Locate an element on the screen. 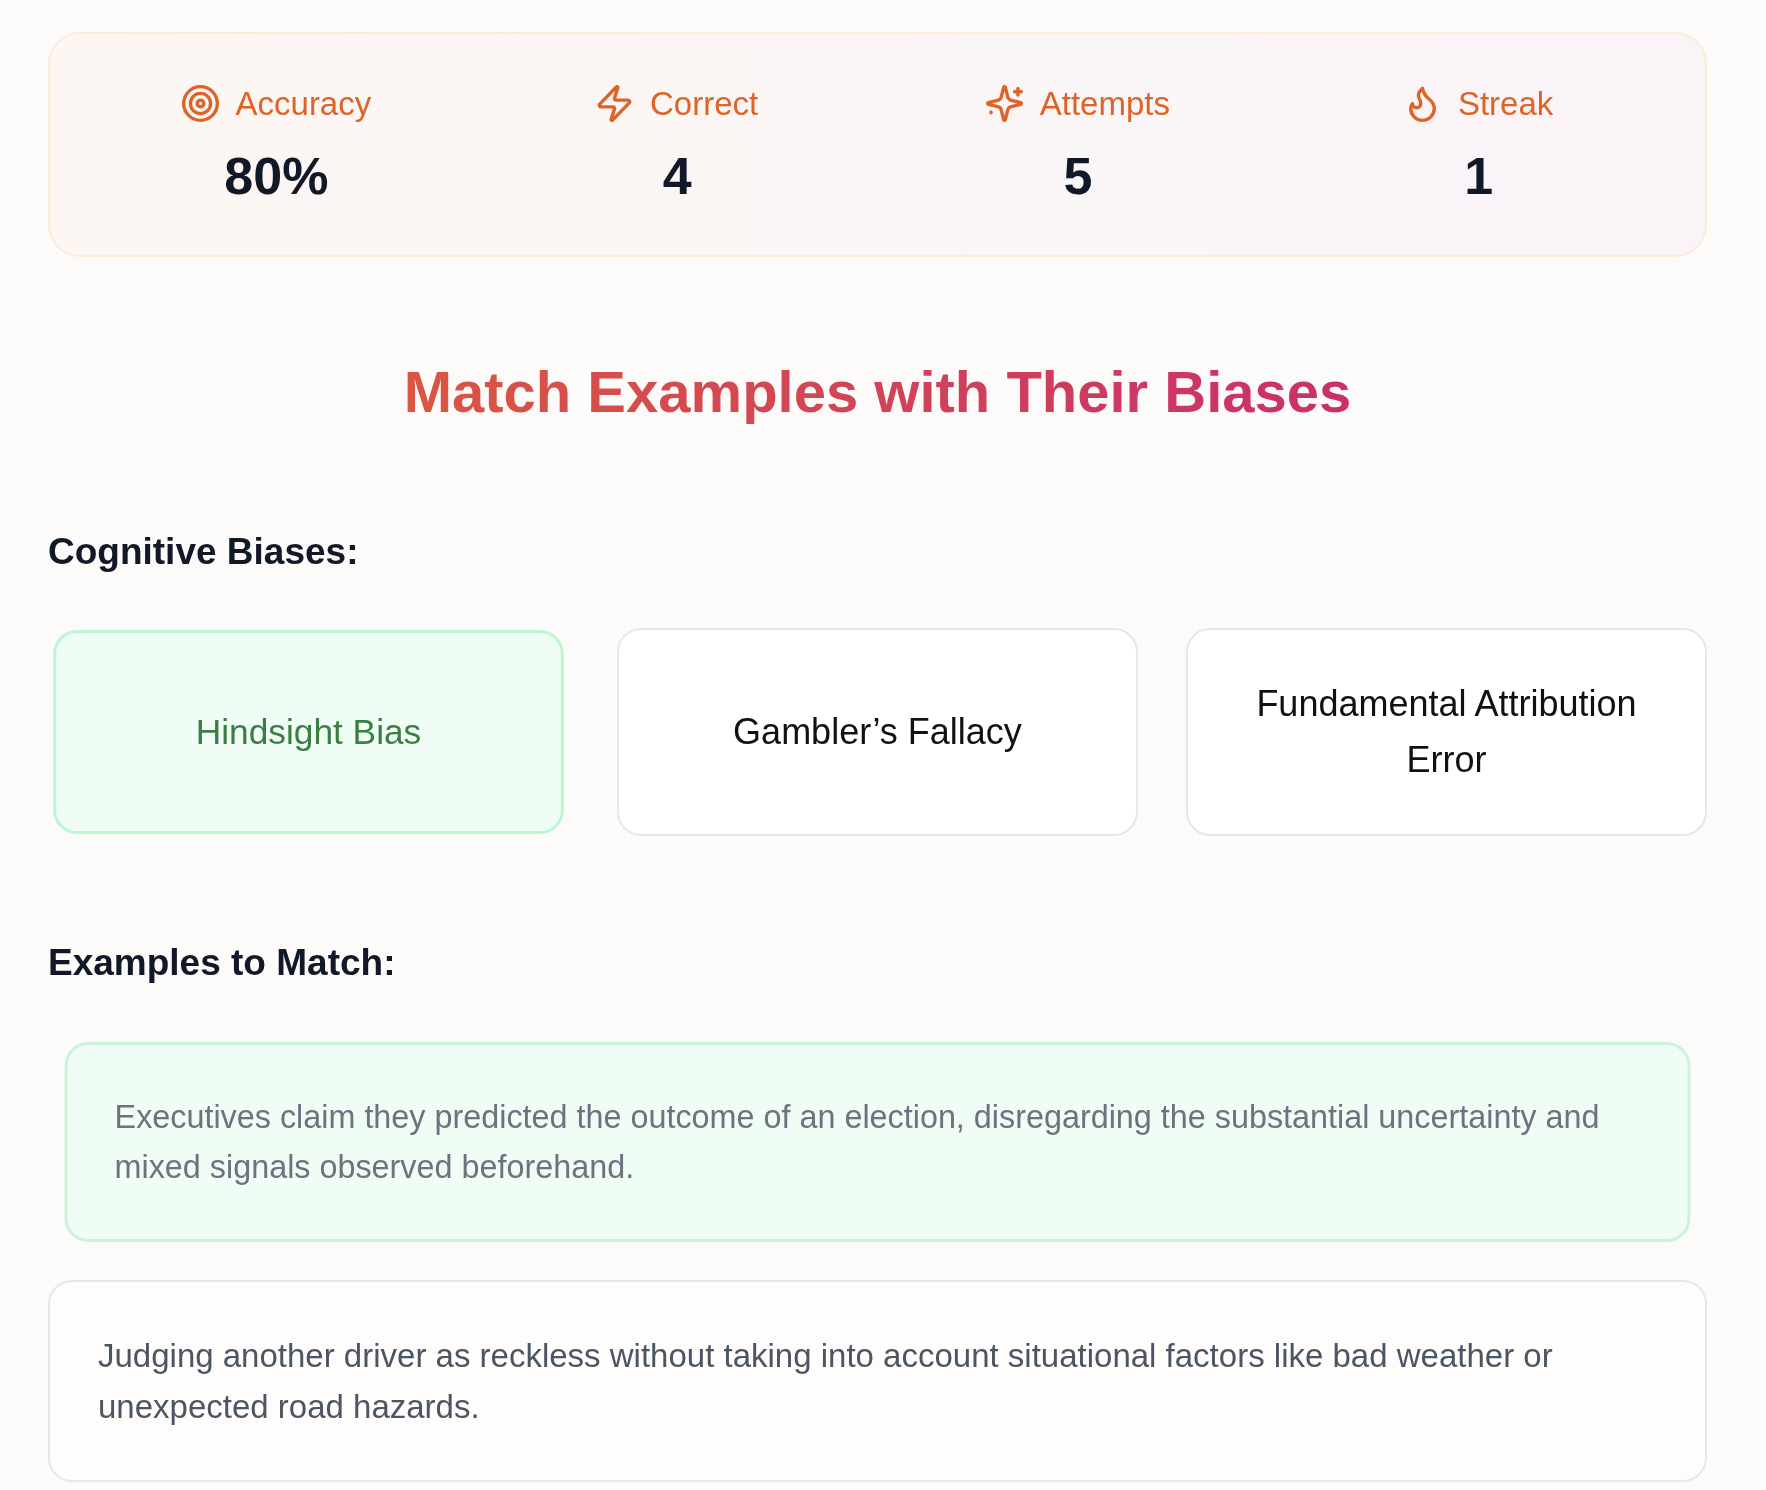 This screenshot has width=1766, height=1490. stat-label: Streak is located at coordinates (1505, 103).